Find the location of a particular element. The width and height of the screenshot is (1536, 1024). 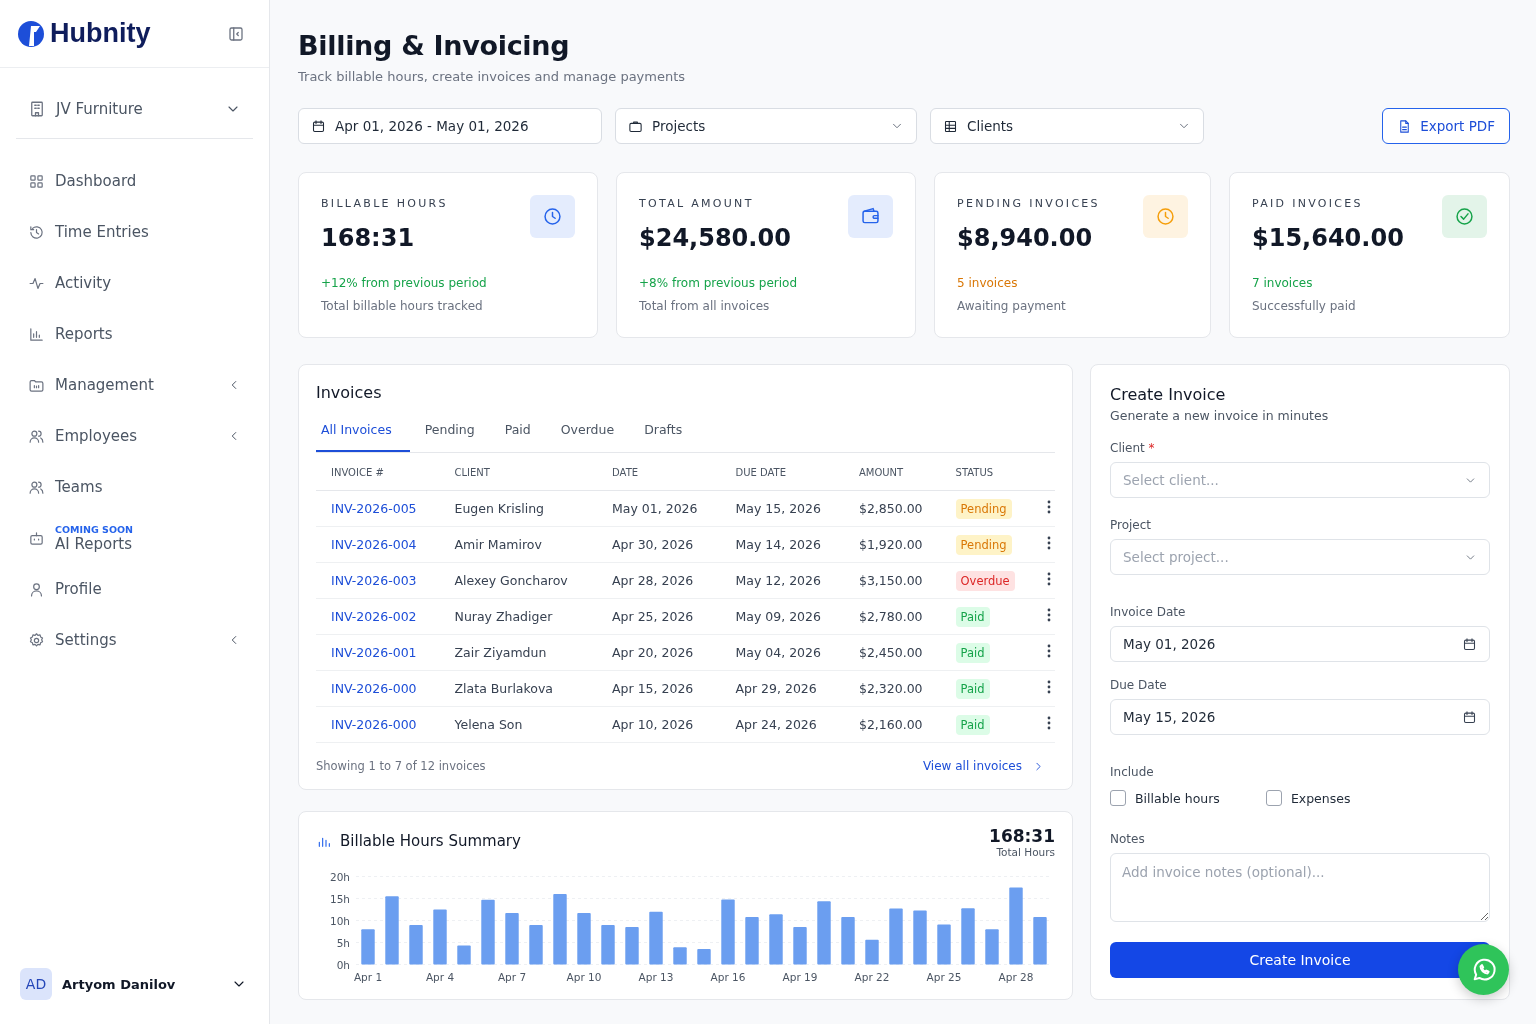

table-cell: $3,150.00 is located at coordinates (890, 580).